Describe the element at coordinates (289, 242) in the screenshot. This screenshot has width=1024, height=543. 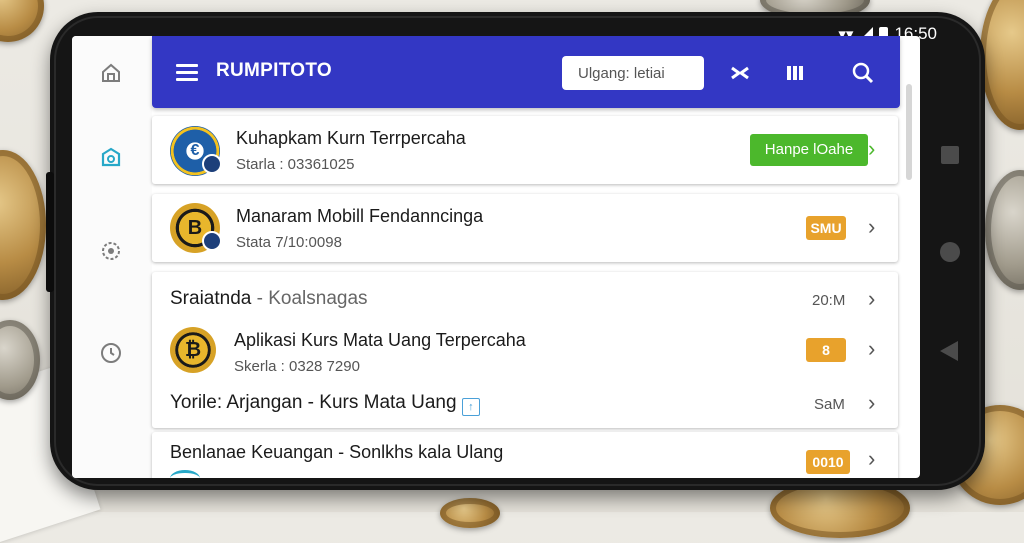
I see `list-item-subtitle: Stata 7/10:0098` at that location.